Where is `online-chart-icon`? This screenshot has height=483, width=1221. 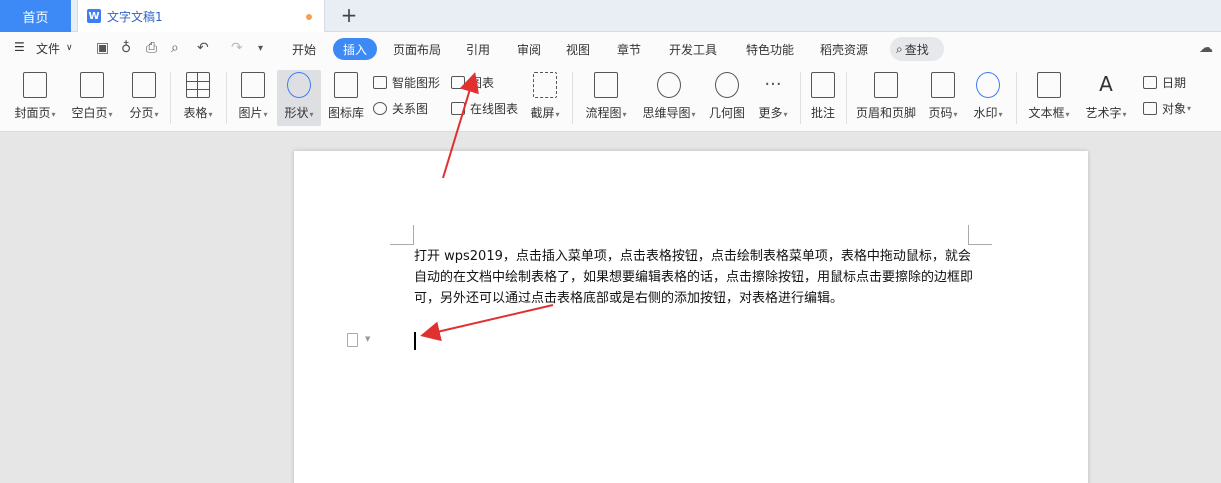 online-chart-icon is located at coordinates (458, 108).